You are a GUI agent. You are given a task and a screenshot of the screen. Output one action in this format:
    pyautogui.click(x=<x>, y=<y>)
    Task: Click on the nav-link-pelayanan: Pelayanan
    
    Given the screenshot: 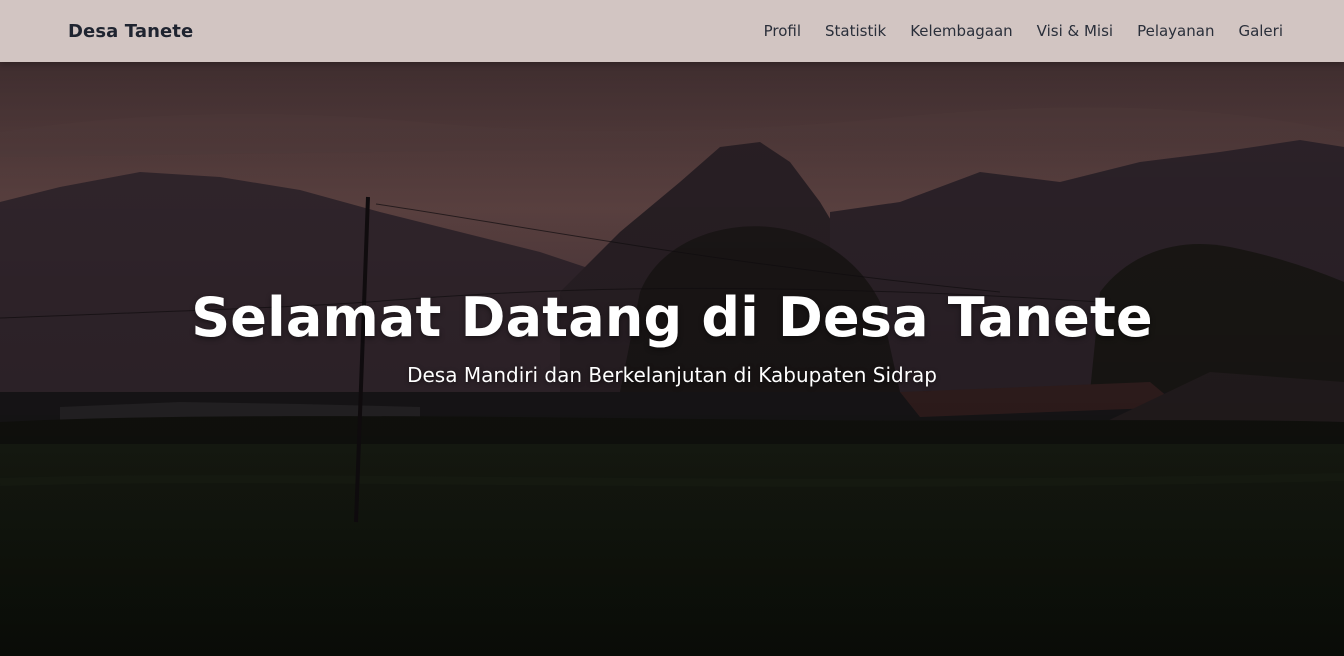 What is the action you would take?
    pyautogui.click(x=1175, y=31)
    